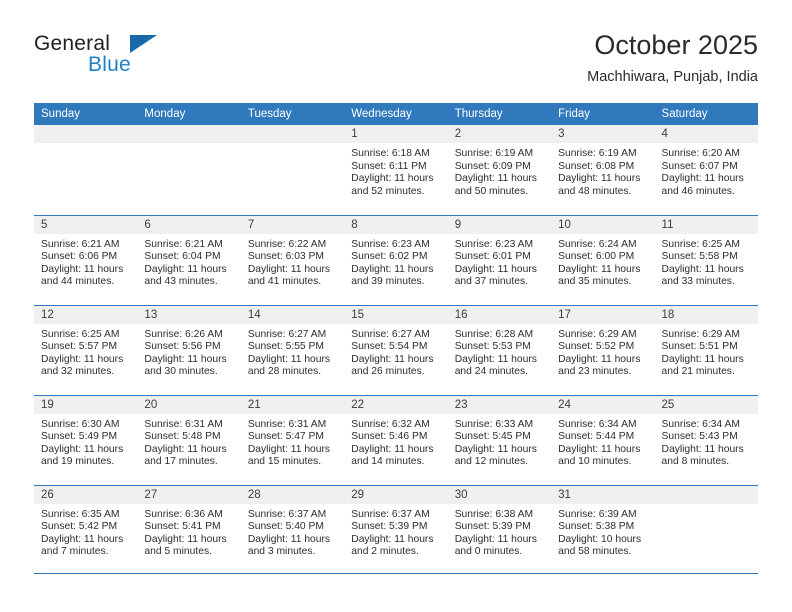 The width and height of the screenshot is (792, 612). Describe the element at coordinates (143, 44) in the screenshot. I see `triangle-icon` at that location.